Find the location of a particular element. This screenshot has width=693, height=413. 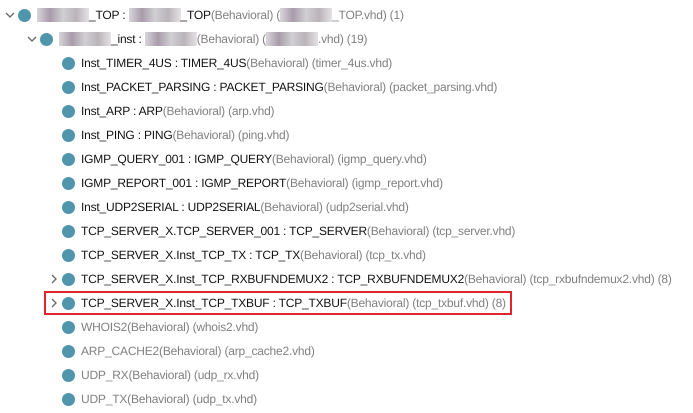

module-label: Inst_PACKET_PARSING : PACKET_PARSING(Behavioral) (packet_parsing.vhd) is located at coordinates (289, 87).